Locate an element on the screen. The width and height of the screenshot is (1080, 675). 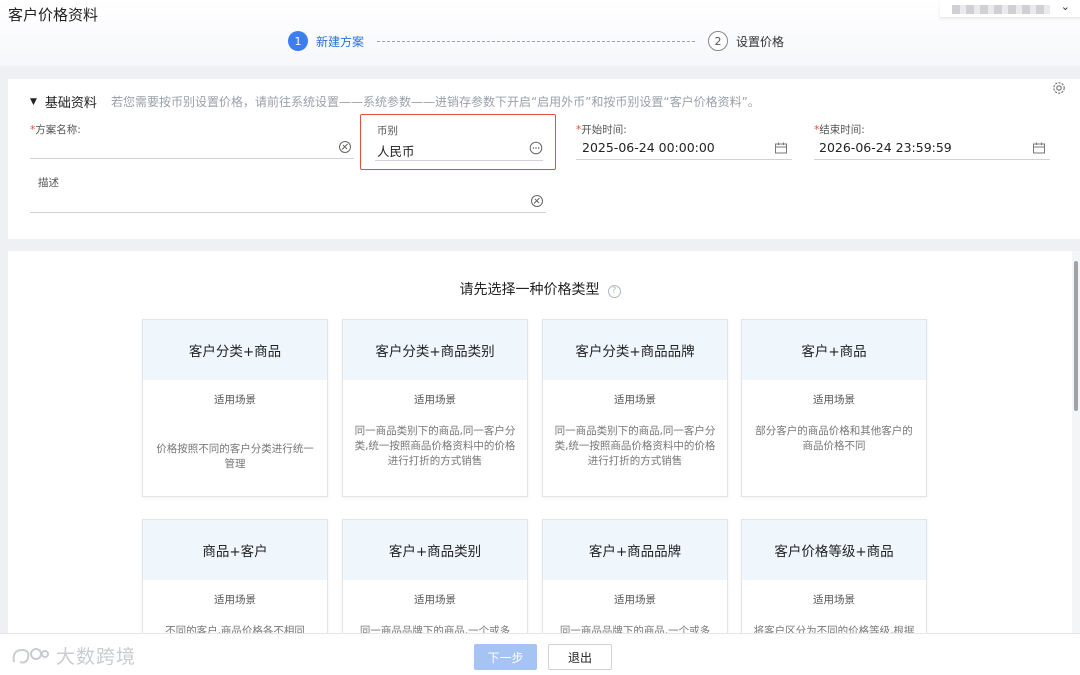
card-title: 客户分类+商品品牌 is located at coordinates (635, 350).